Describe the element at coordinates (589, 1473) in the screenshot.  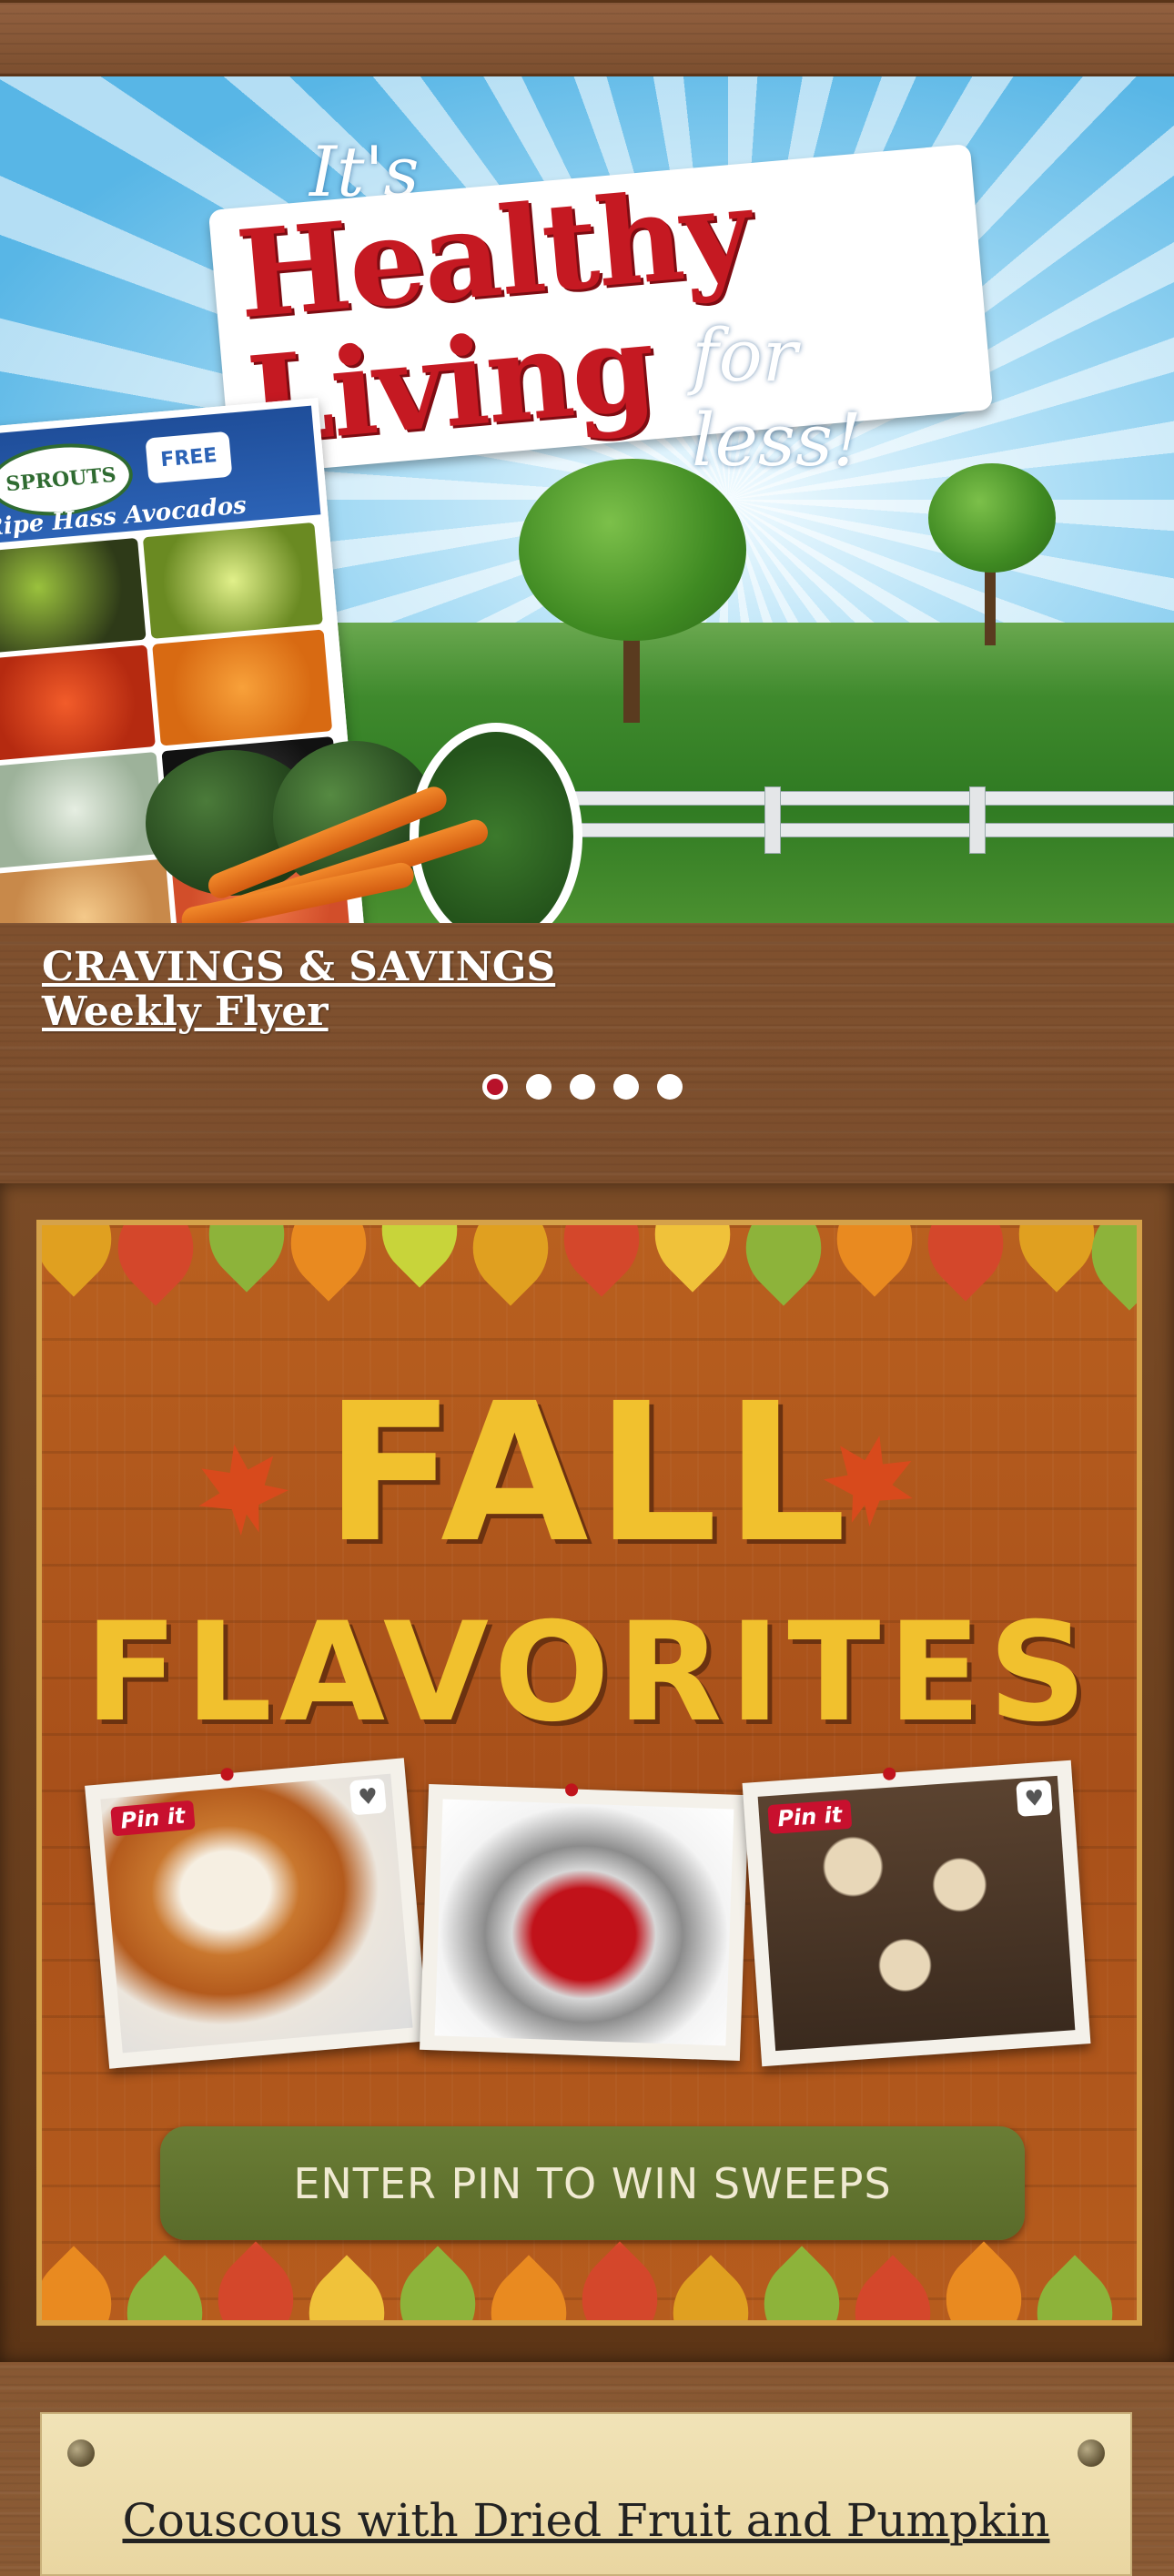
I see `promo-title-fall: FALL` at that location.